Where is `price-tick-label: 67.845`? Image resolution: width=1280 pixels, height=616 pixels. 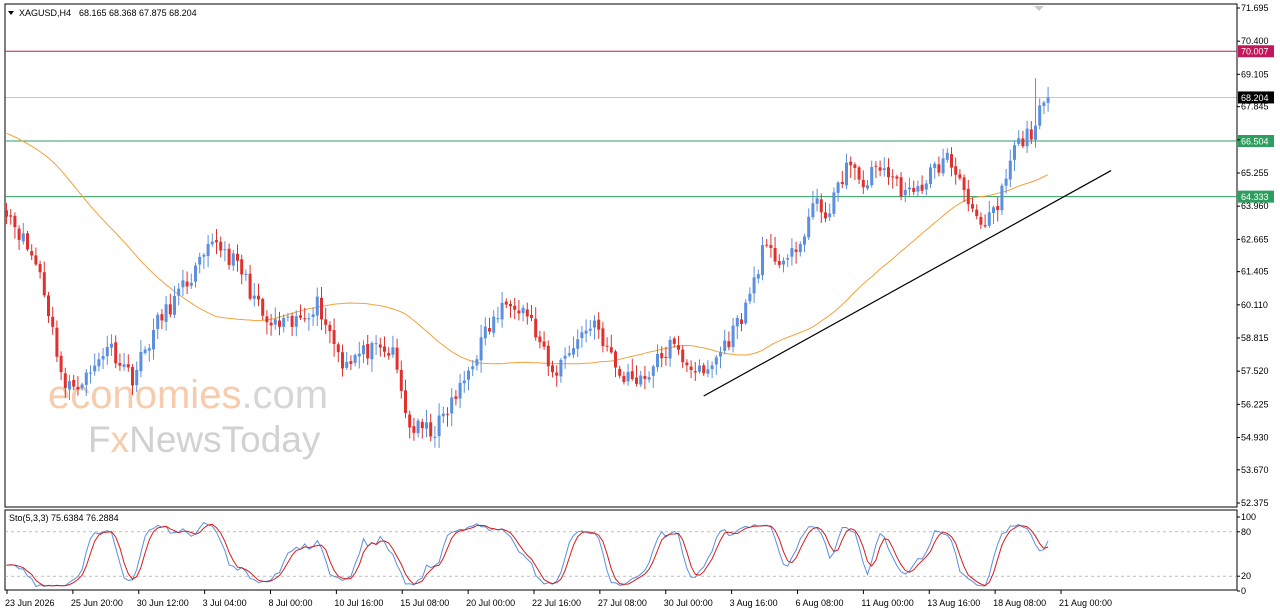
price-tick-label: 67.845 is located at coordinates (1255, 107).